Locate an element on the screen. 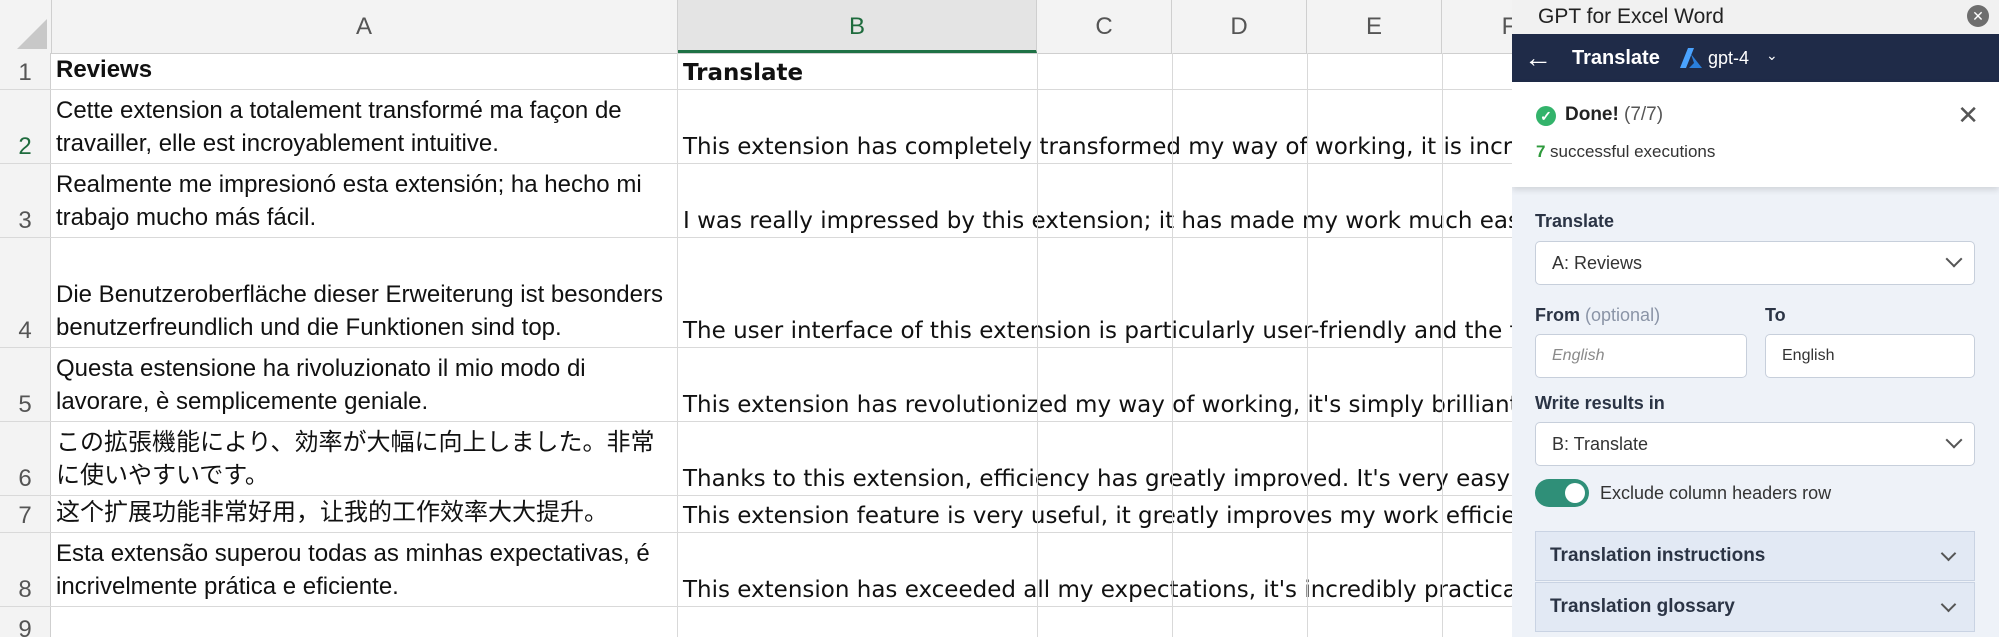  table-row: 1 Reviews Translate is located at coordinates (756, 71).